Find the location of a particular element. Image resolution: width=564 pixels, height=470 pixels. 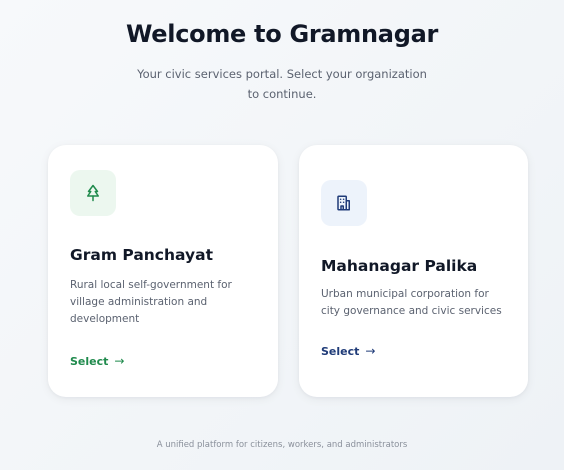

mahanagar-palika-icon-box is located at coordinates (344, 203).